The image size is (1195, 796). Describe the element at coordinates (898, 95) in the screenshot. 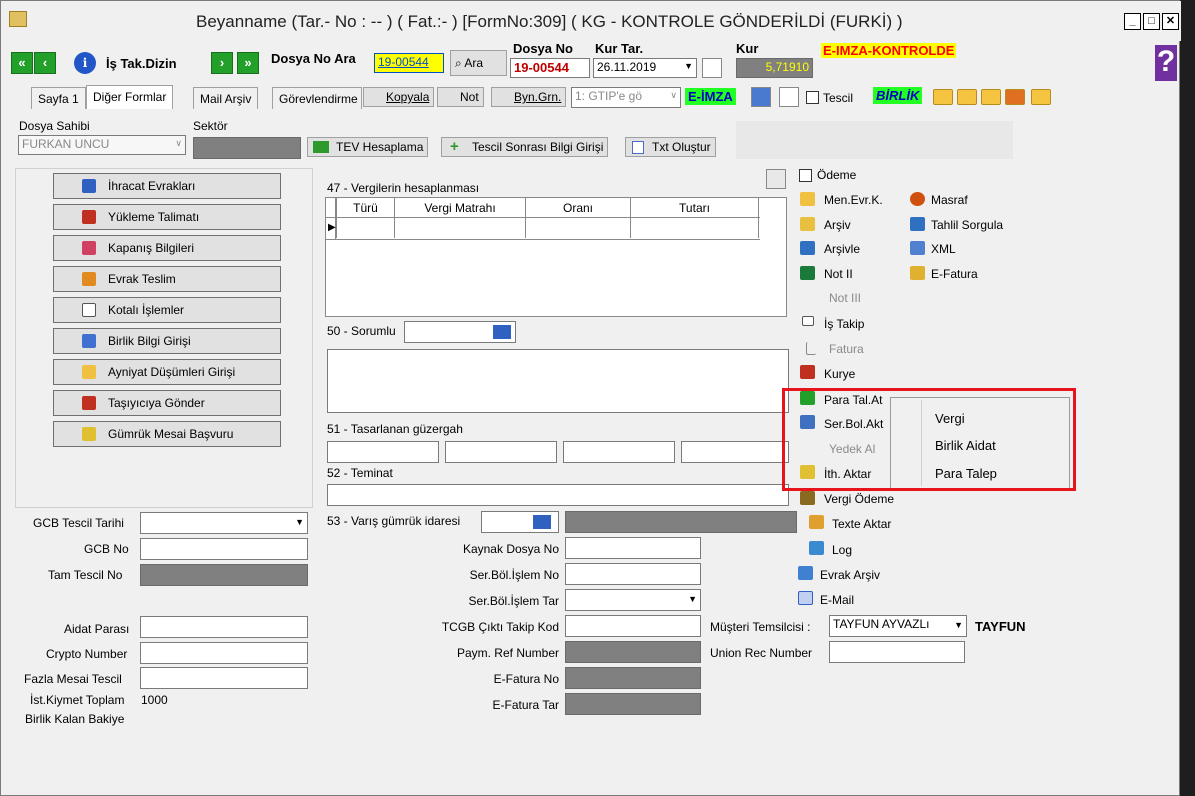

I see `birlik-button: BİRLİK` at that location.